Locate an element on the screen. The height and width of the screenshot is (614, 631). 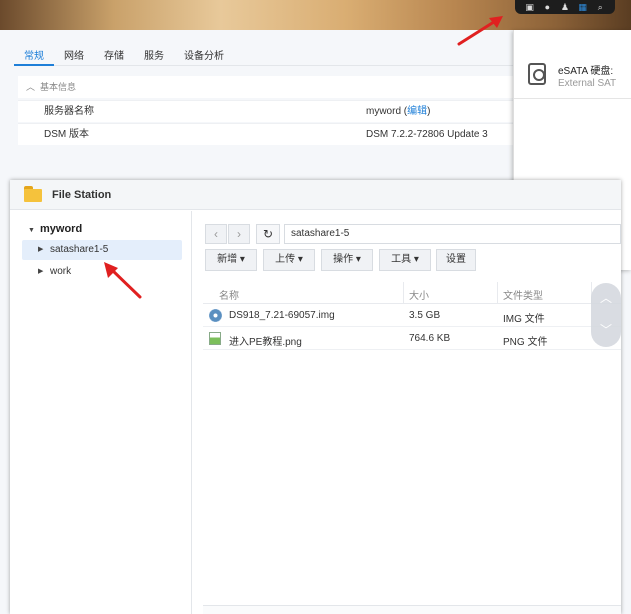
dsm-version-label: DSM 版本 is located at coordinates (66, 134).